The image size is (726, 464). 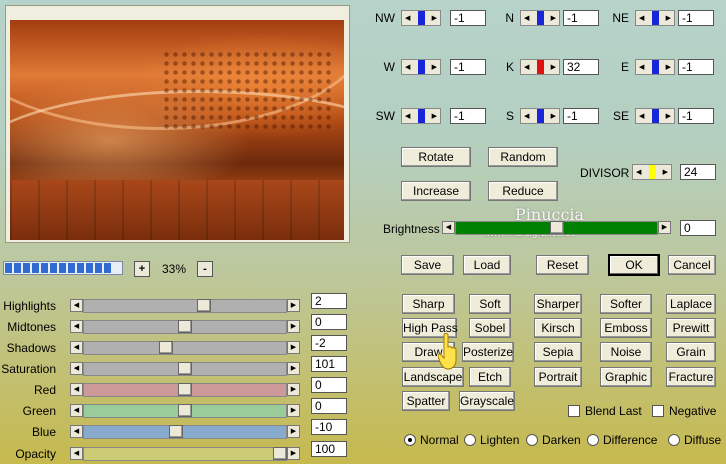 I want to click on matrix-value-w: -1, so click(x=468, y=67).